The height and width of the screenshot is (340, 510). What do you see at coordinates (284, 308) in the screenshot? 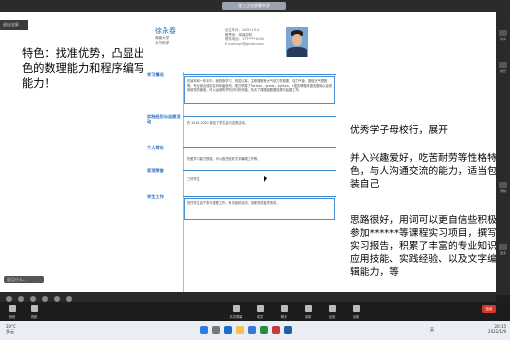
I see `chat-icon` at bounding box center [284, 308].